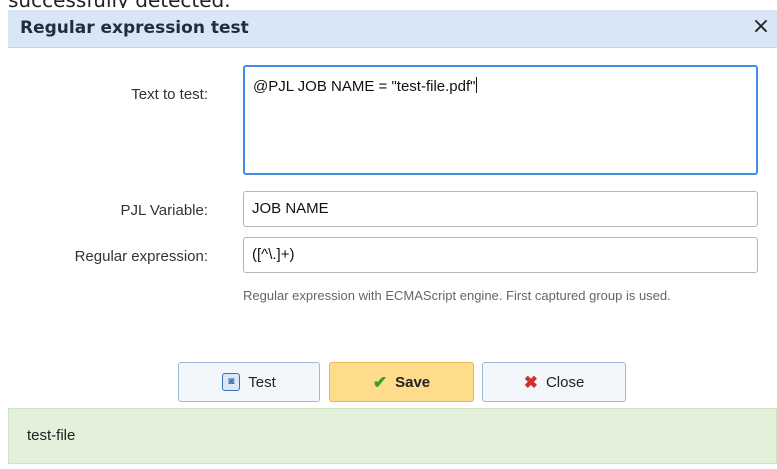 The image size is (777, 469). What do you see at coordinates (262, 382) in the screenshot?
I see `test-button-label: Test` at bounding box center [262, 382].